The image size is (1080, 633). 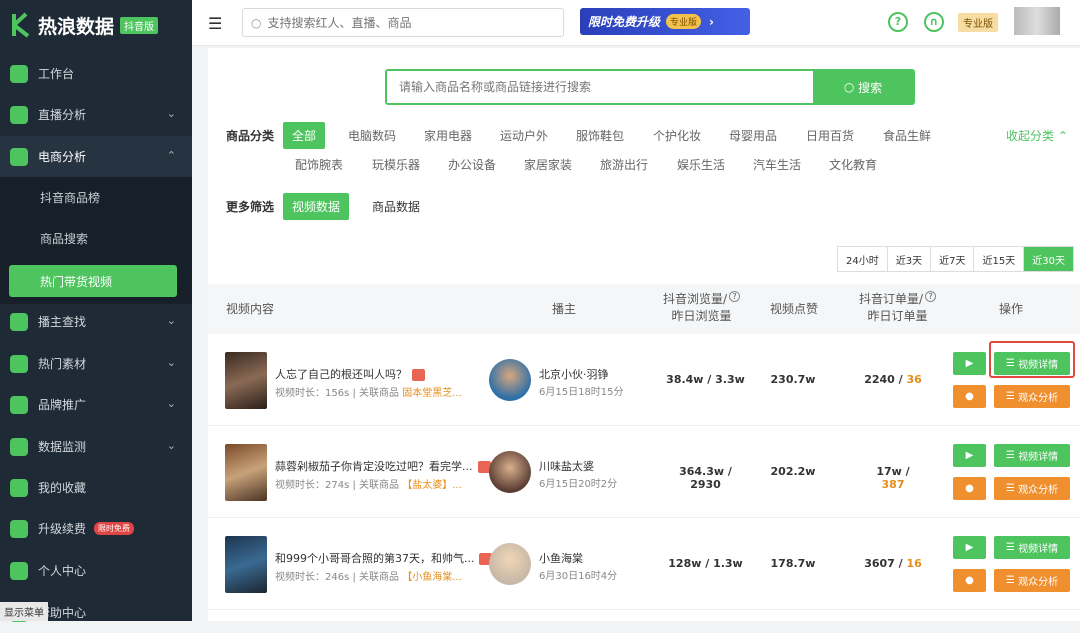 What do you see at coordinates (705, 478) in the screenshot?
I see `views-value: 364.3w / 2930` at bounding box center [705, 478].